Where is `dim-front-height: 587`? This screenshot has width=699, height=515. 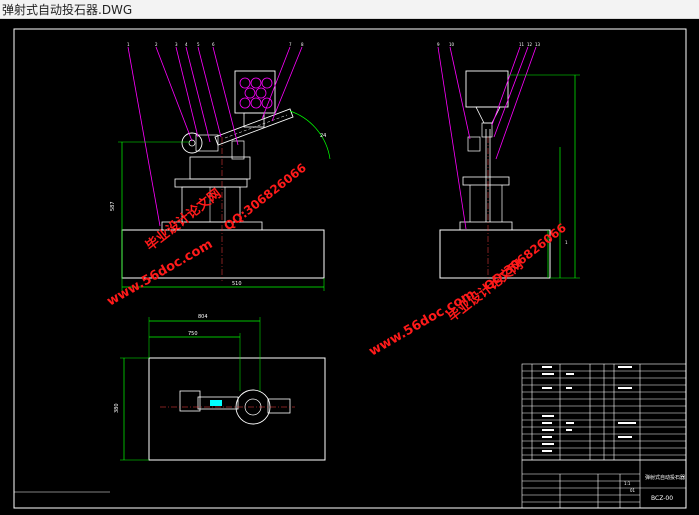 dim-front-height: 587 is located at coordinates (113, 206).